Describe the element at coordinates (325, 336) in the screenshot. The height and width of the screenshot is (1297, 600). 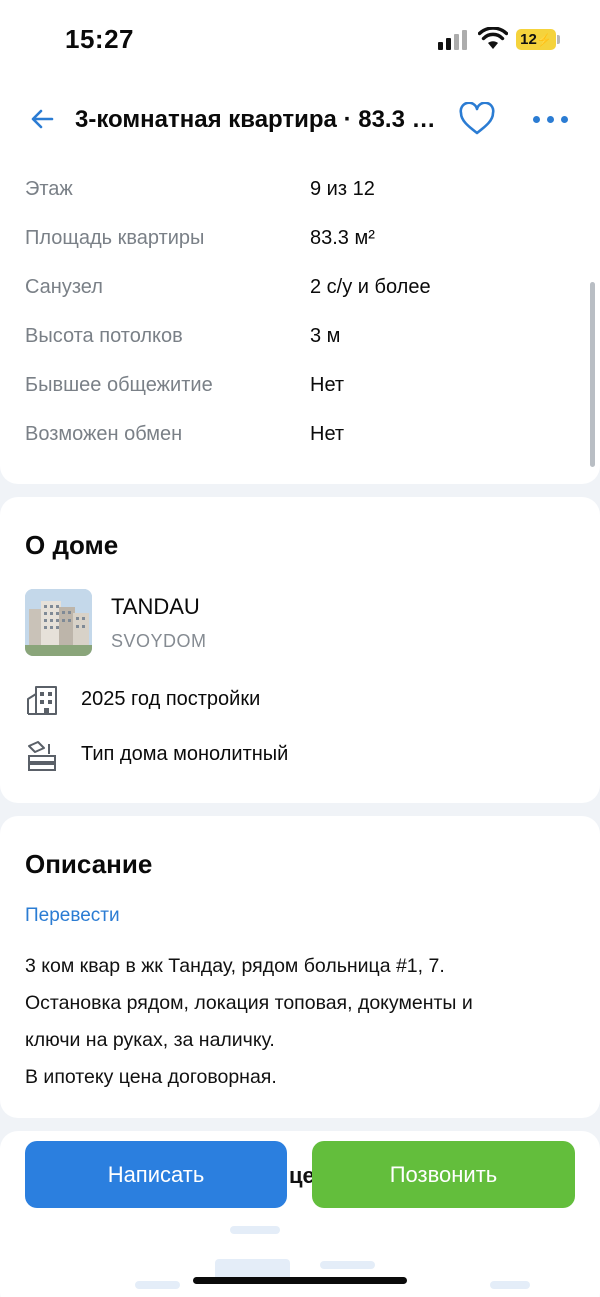
I see `param-value: 3 м` at that location.